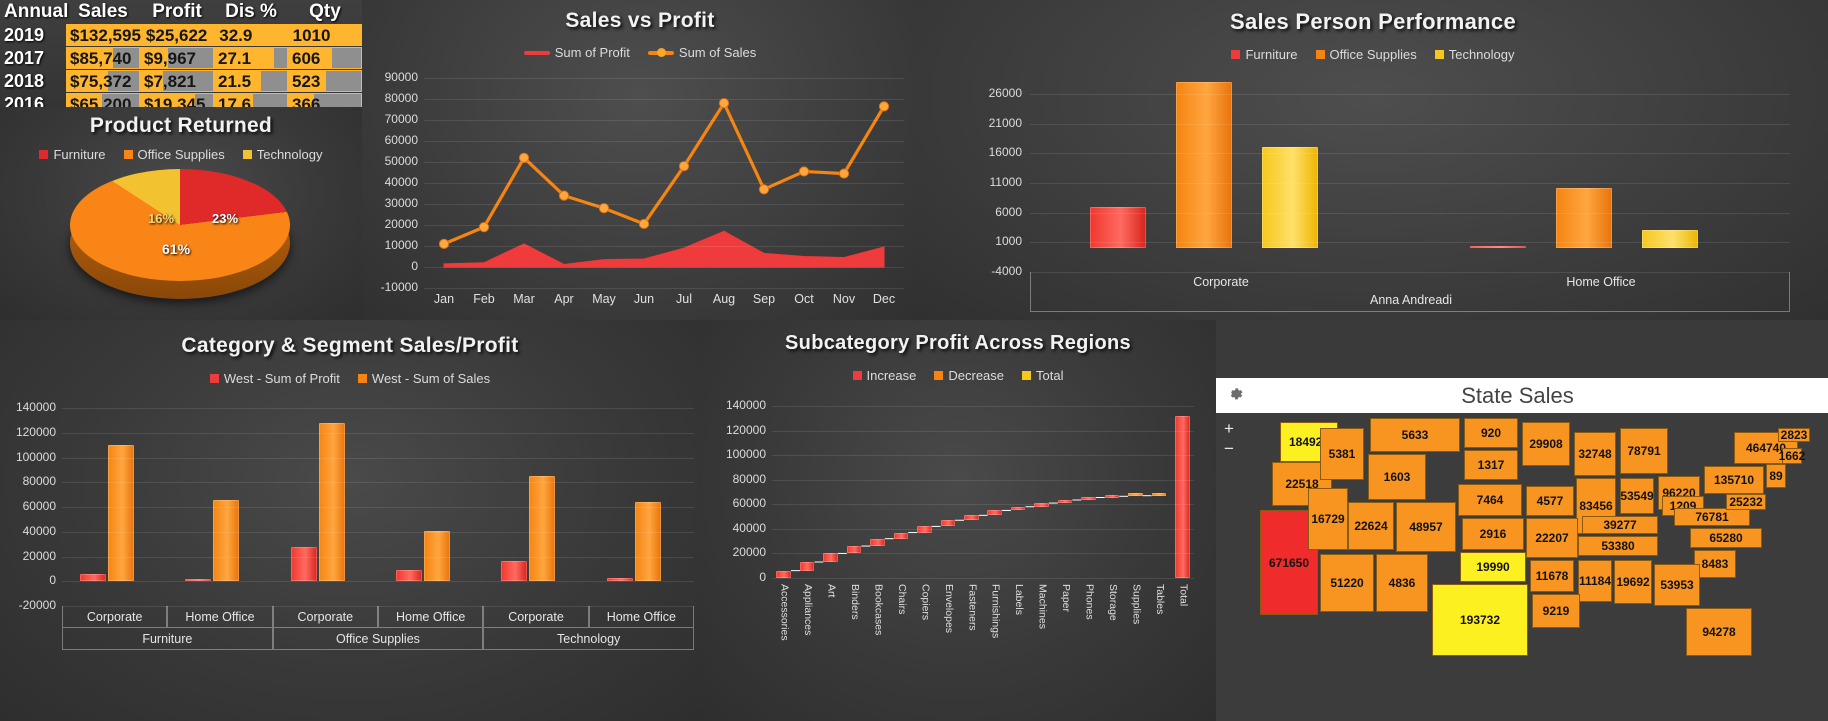  Describe the element at coordinates (1229, 428) in the screenshot. I see `zoom-in-button: +` at that location.